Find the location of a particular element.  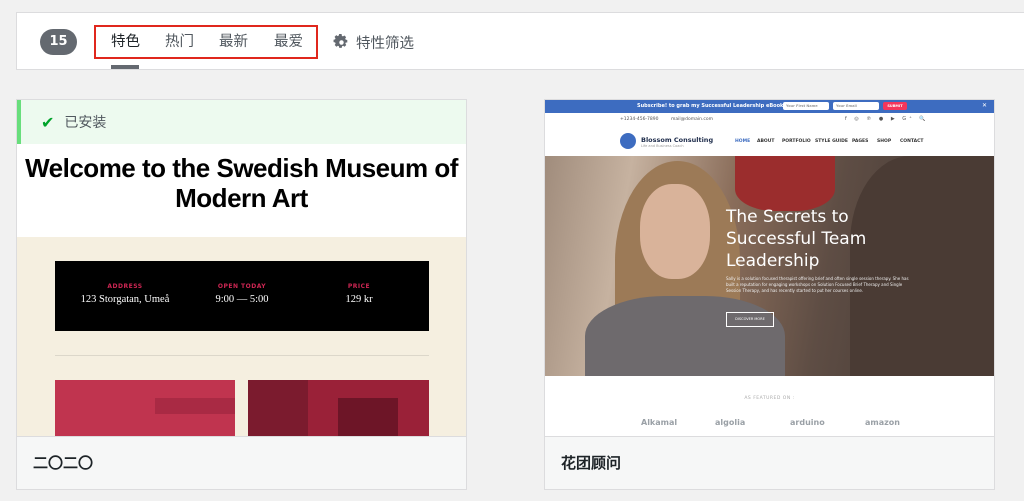

brand-name: Blossom Consulting is located at coordinates (677, 140).